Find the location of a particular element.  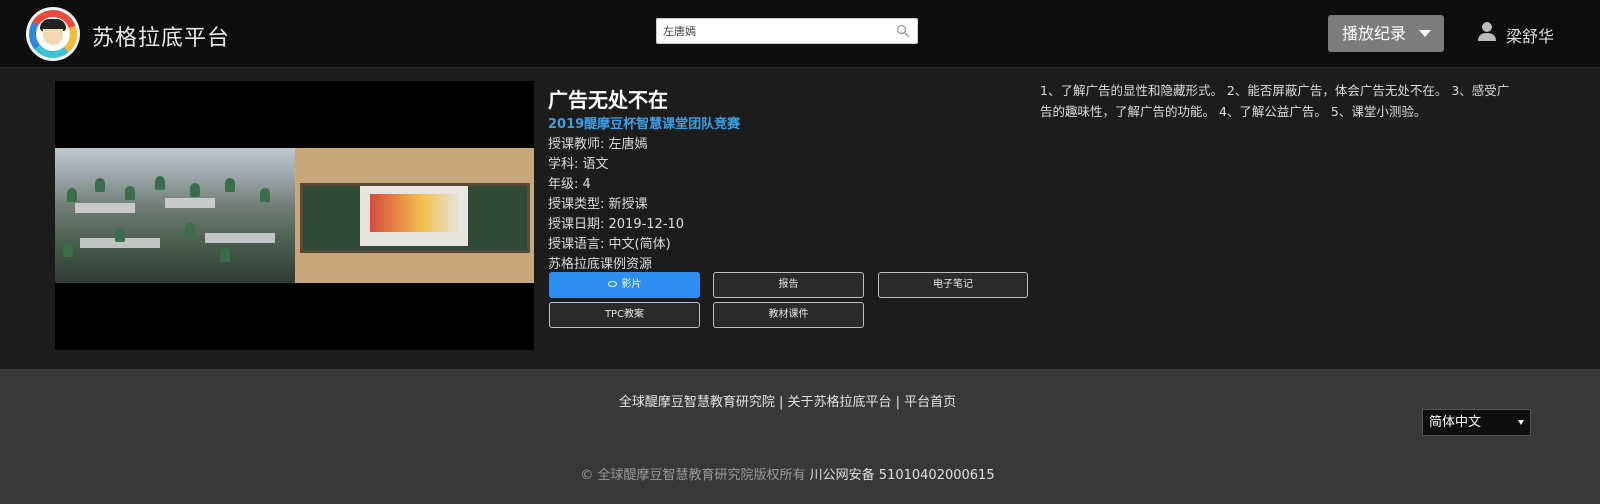

lesson-language-info: 授课语言: 中文(简体) is located at coordinates (609, 244).